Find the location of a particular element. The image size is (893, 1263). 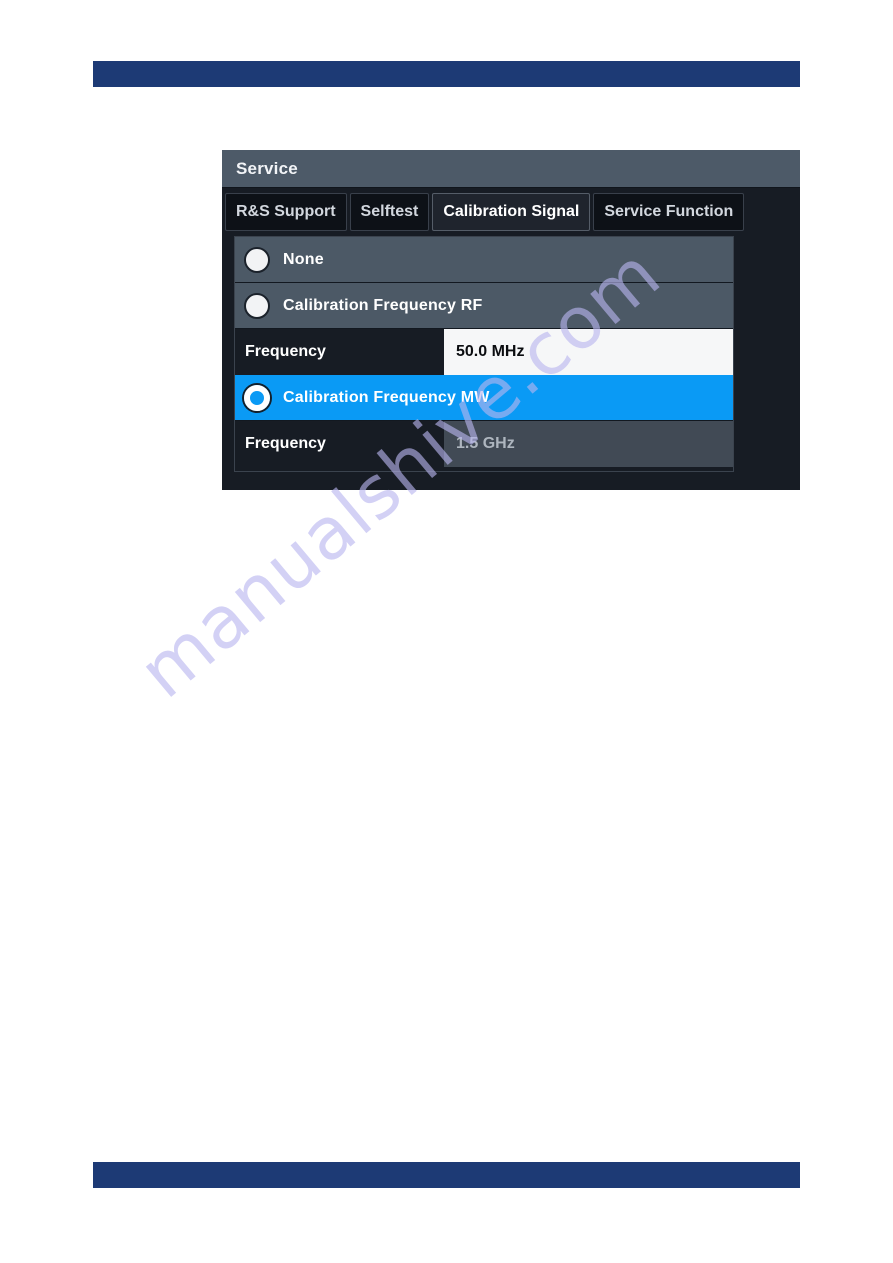

field-row-frequency-rf: Frequency 50.0 MHz is located at coordinates (484, 352).